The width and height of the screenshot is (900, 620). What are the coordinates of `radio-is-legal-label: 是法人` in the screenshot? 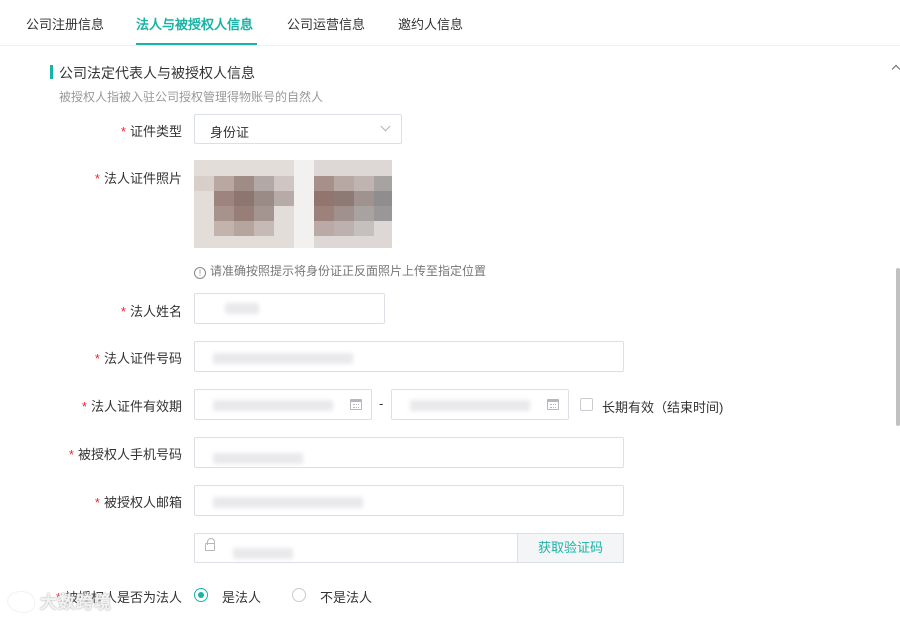 It's located at (241, 596).